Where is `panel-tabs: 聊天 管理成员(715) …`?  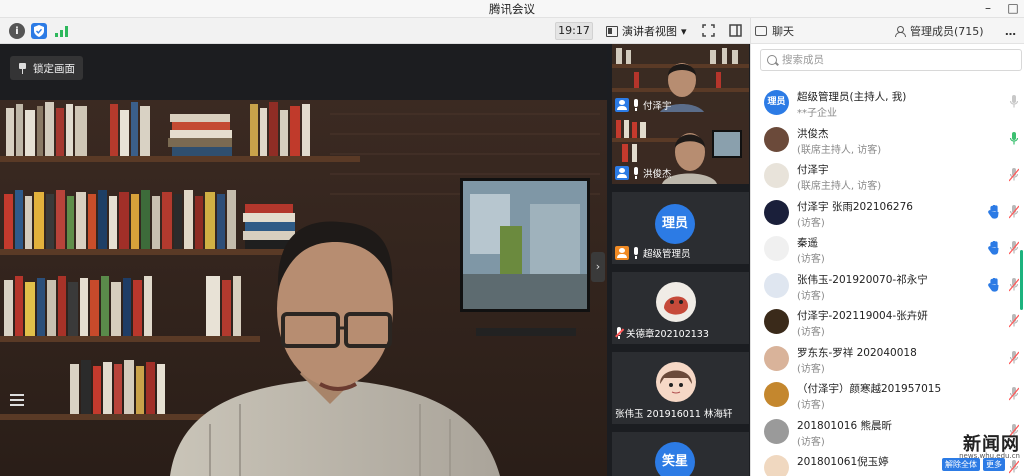
panel-tabs: 聊天 管理成员(715) … is located at coordinates (887, 31).